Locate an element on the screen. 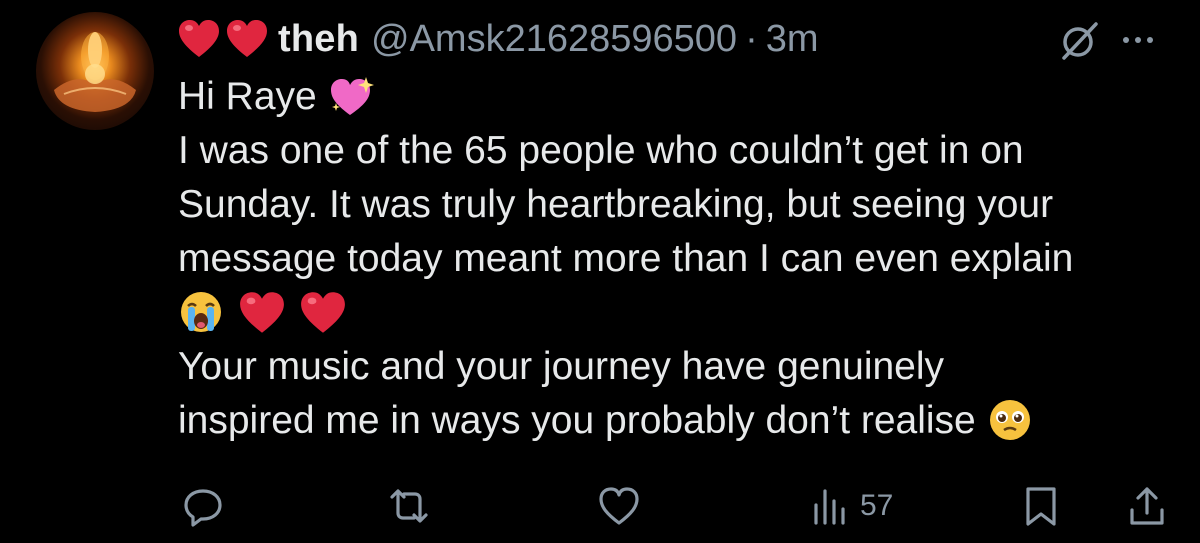  action-bar: 57 is located at coordinates (600, 506).